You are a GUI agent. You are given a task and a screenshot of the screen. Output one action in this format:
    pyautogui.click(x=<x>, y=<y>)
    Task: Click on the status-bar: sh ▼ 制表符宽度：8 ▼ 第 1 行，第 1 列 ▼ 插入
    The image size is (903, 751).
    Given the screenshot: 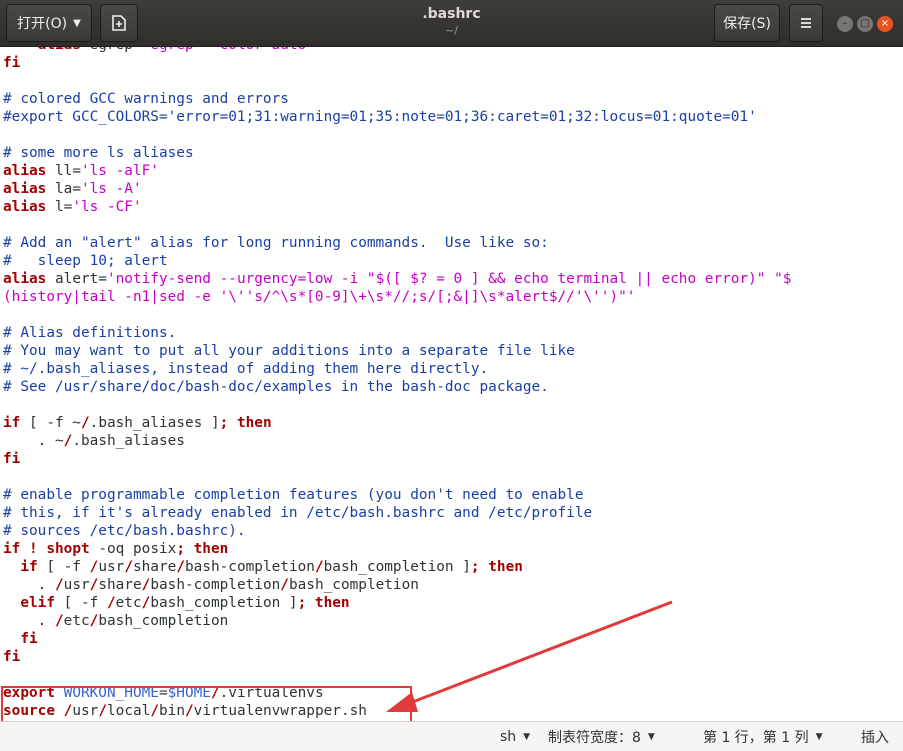 What is the action you would take?
    pyautogui.click(x=451, y=736)
    